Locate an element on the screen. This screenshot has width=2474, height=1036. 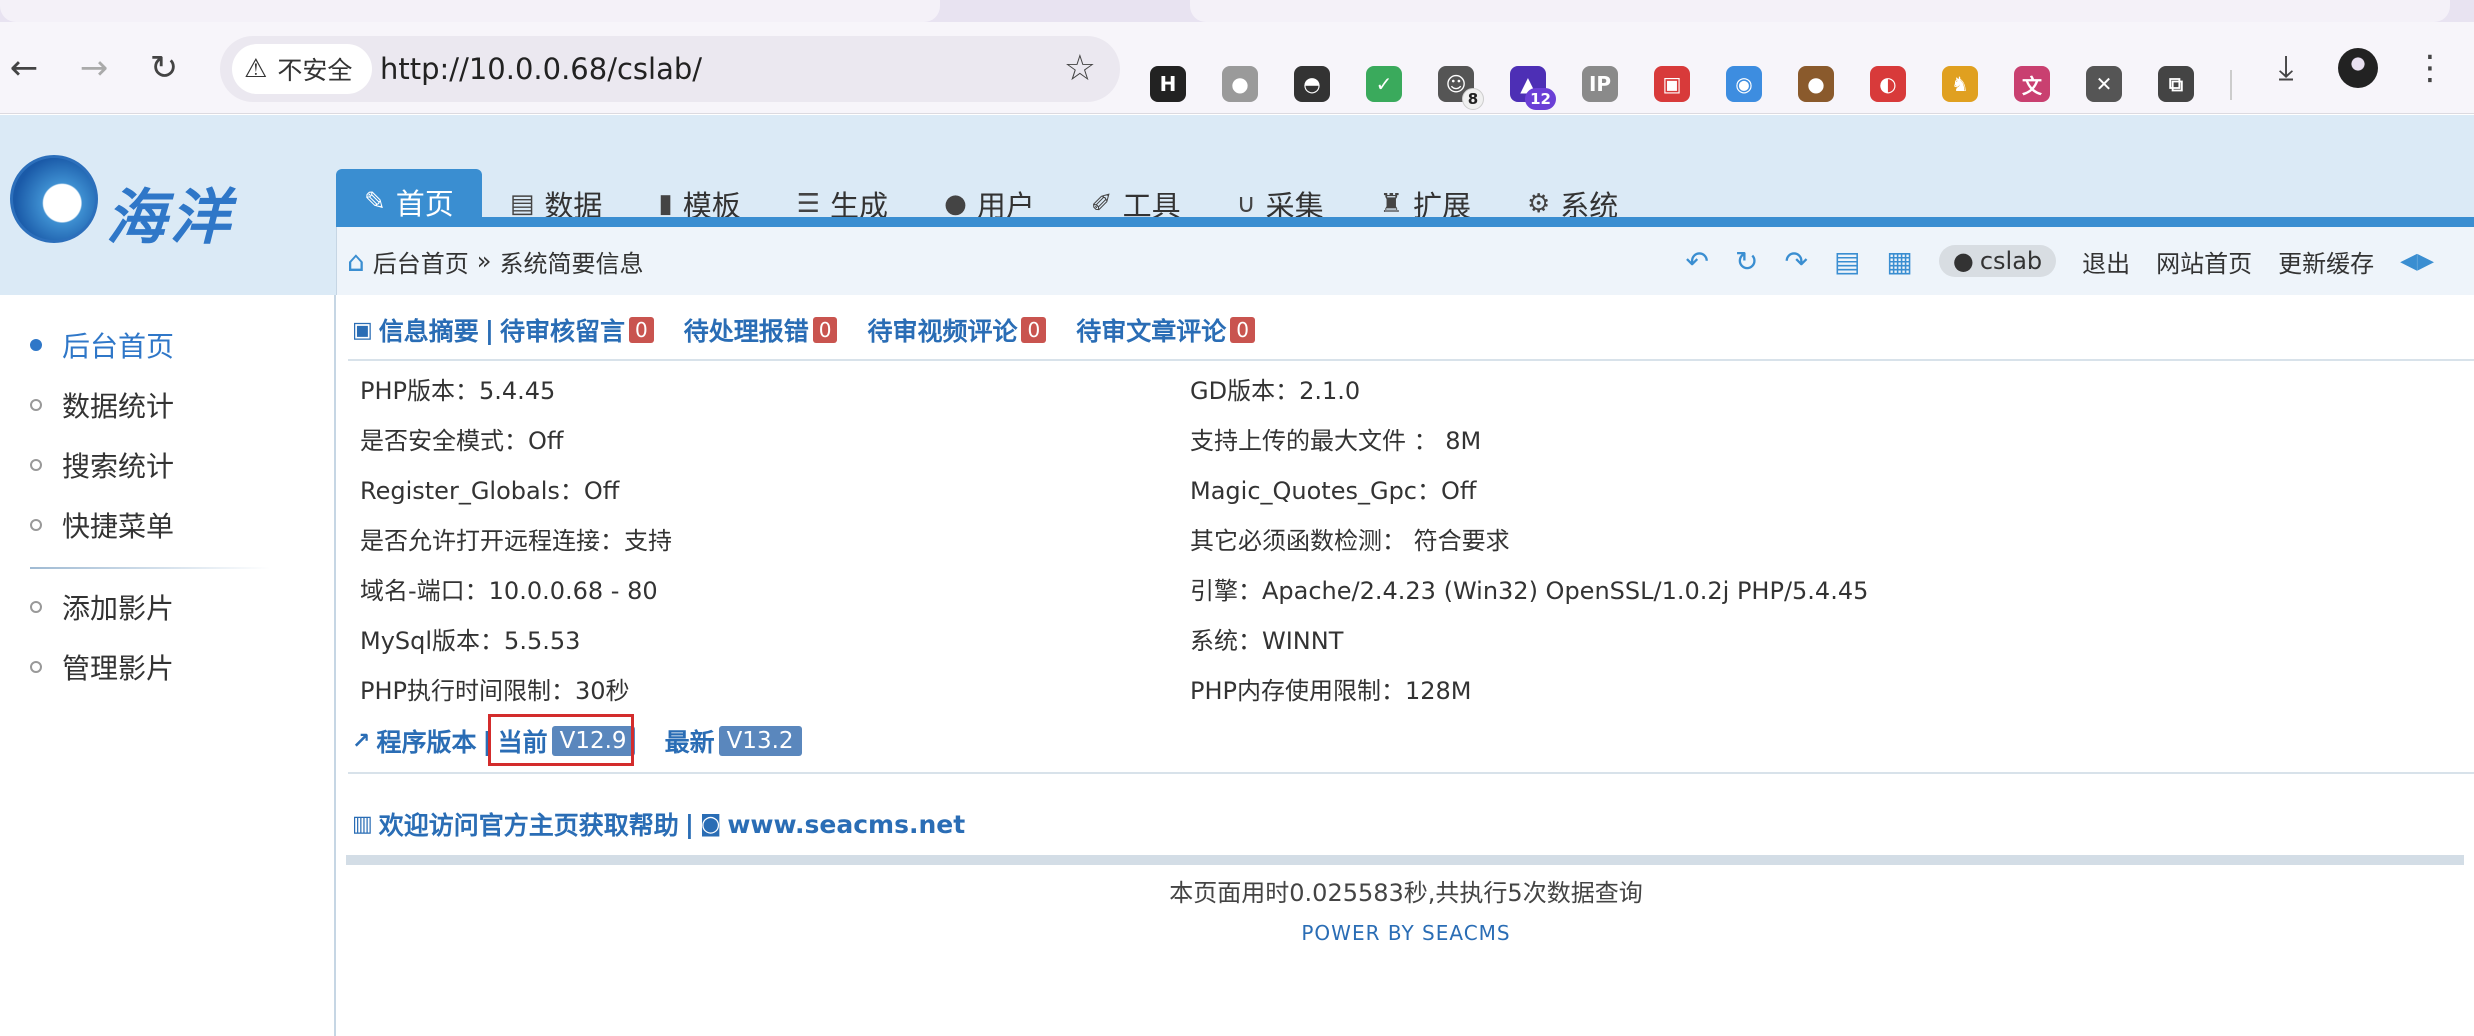
hat-extension-icon: ◓ is located at coordinates (1312, 84).